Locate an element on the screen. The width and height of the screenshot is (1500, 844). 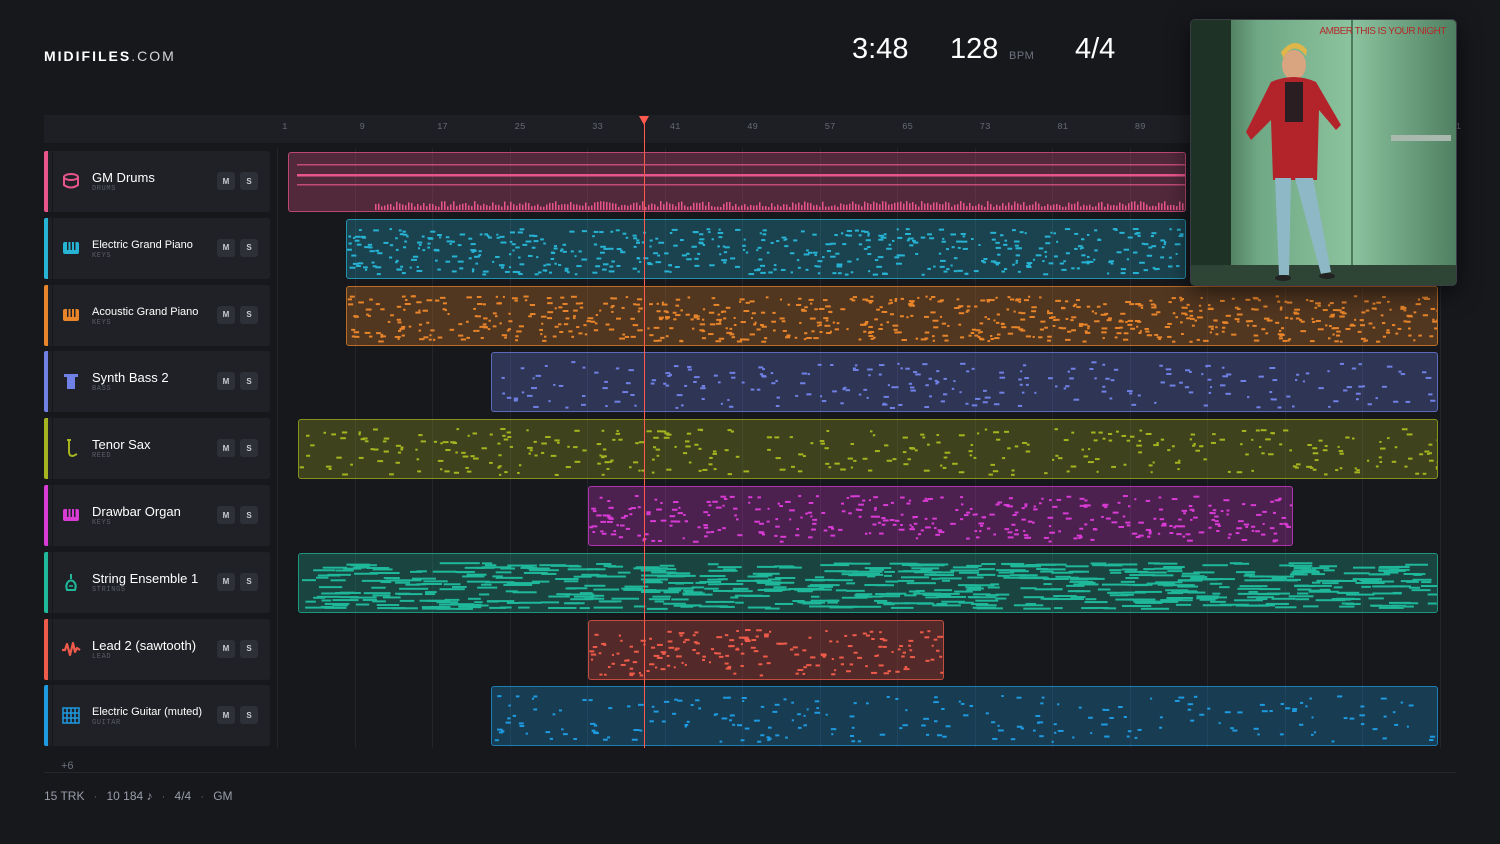
ruler-tick-label: 57 is located at coordinates (830, 127).